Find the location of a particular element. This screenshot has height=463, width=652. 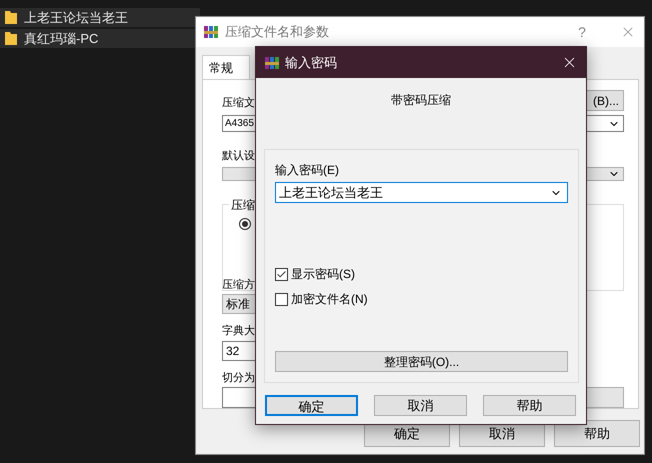

checkbox-label: 显示密码(S) is located at coordinates (323, 274).